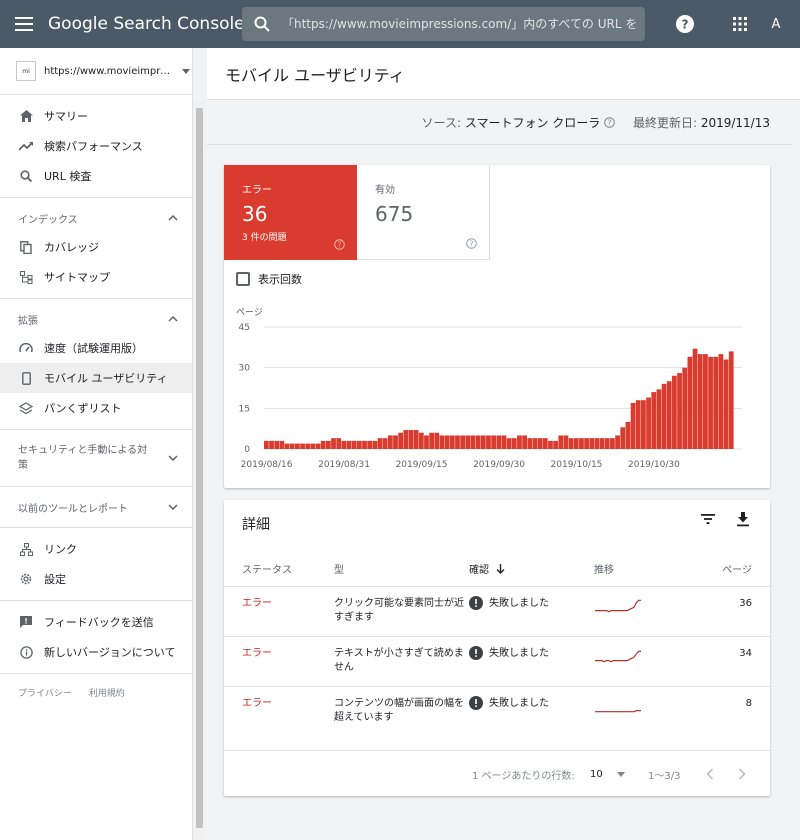 The height and width of the screenshot is (840, 800). I want to click on filter-icon, so click(708, 519).